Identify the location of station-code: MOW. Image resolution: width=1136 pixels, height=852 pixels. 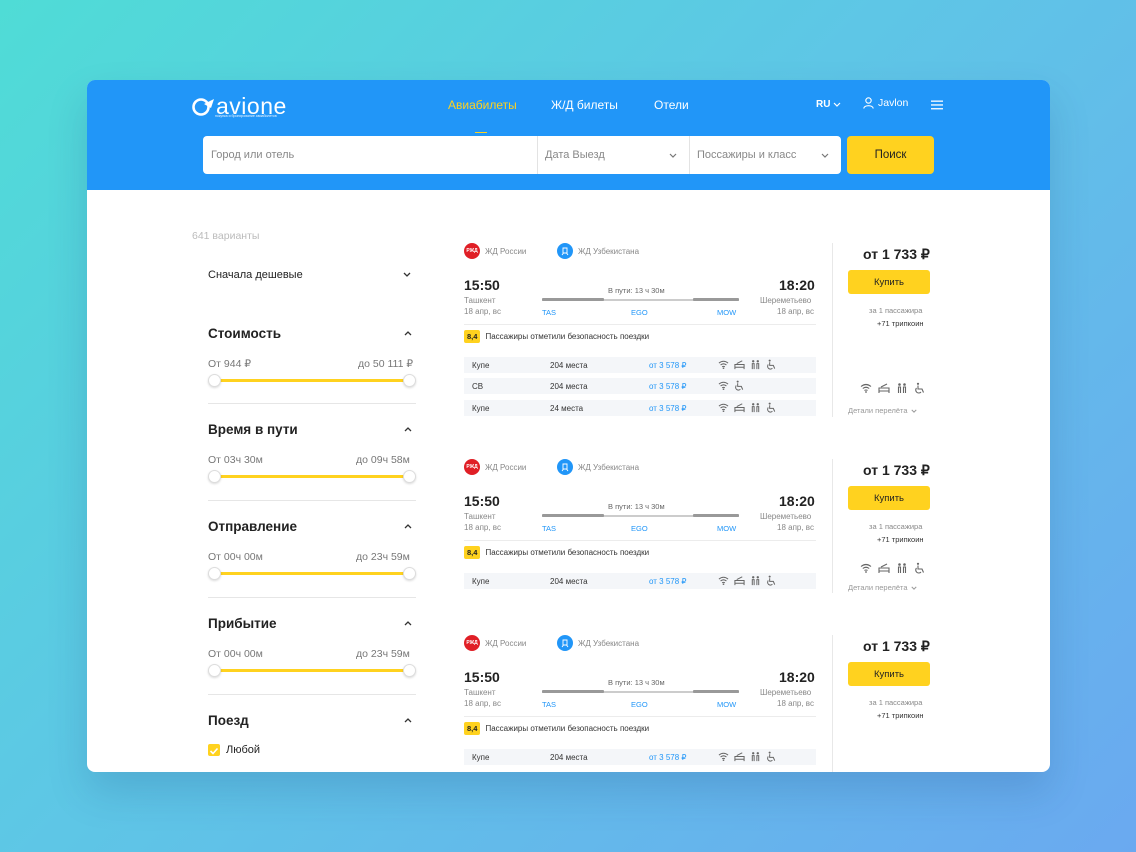
(727, 528).